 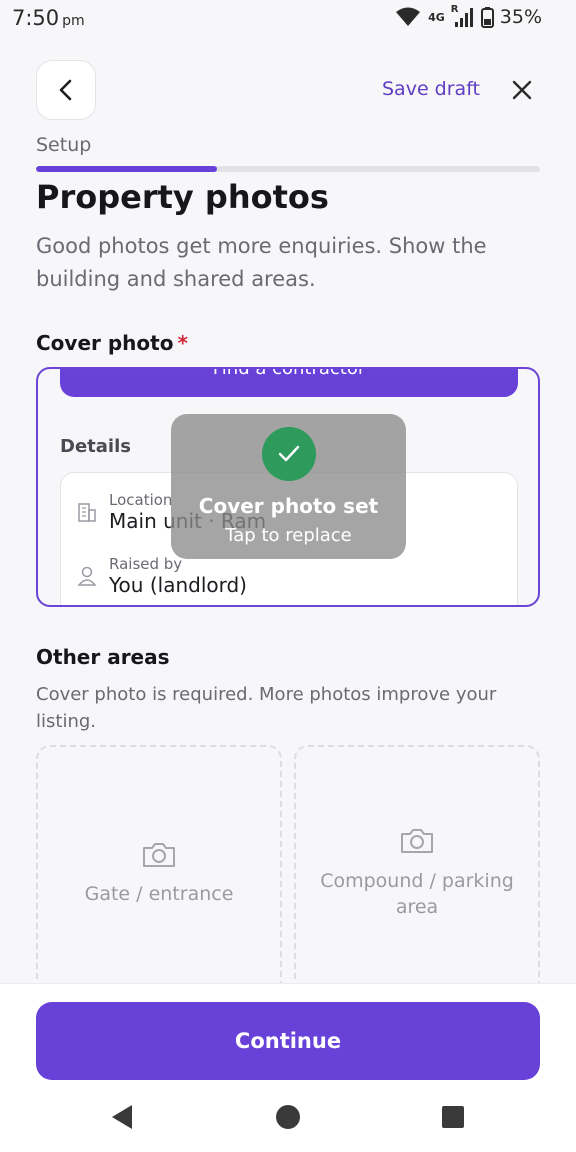 I want to click on preview-raised-by-row: Raised by You (landlord), so click(x=161, y=576).